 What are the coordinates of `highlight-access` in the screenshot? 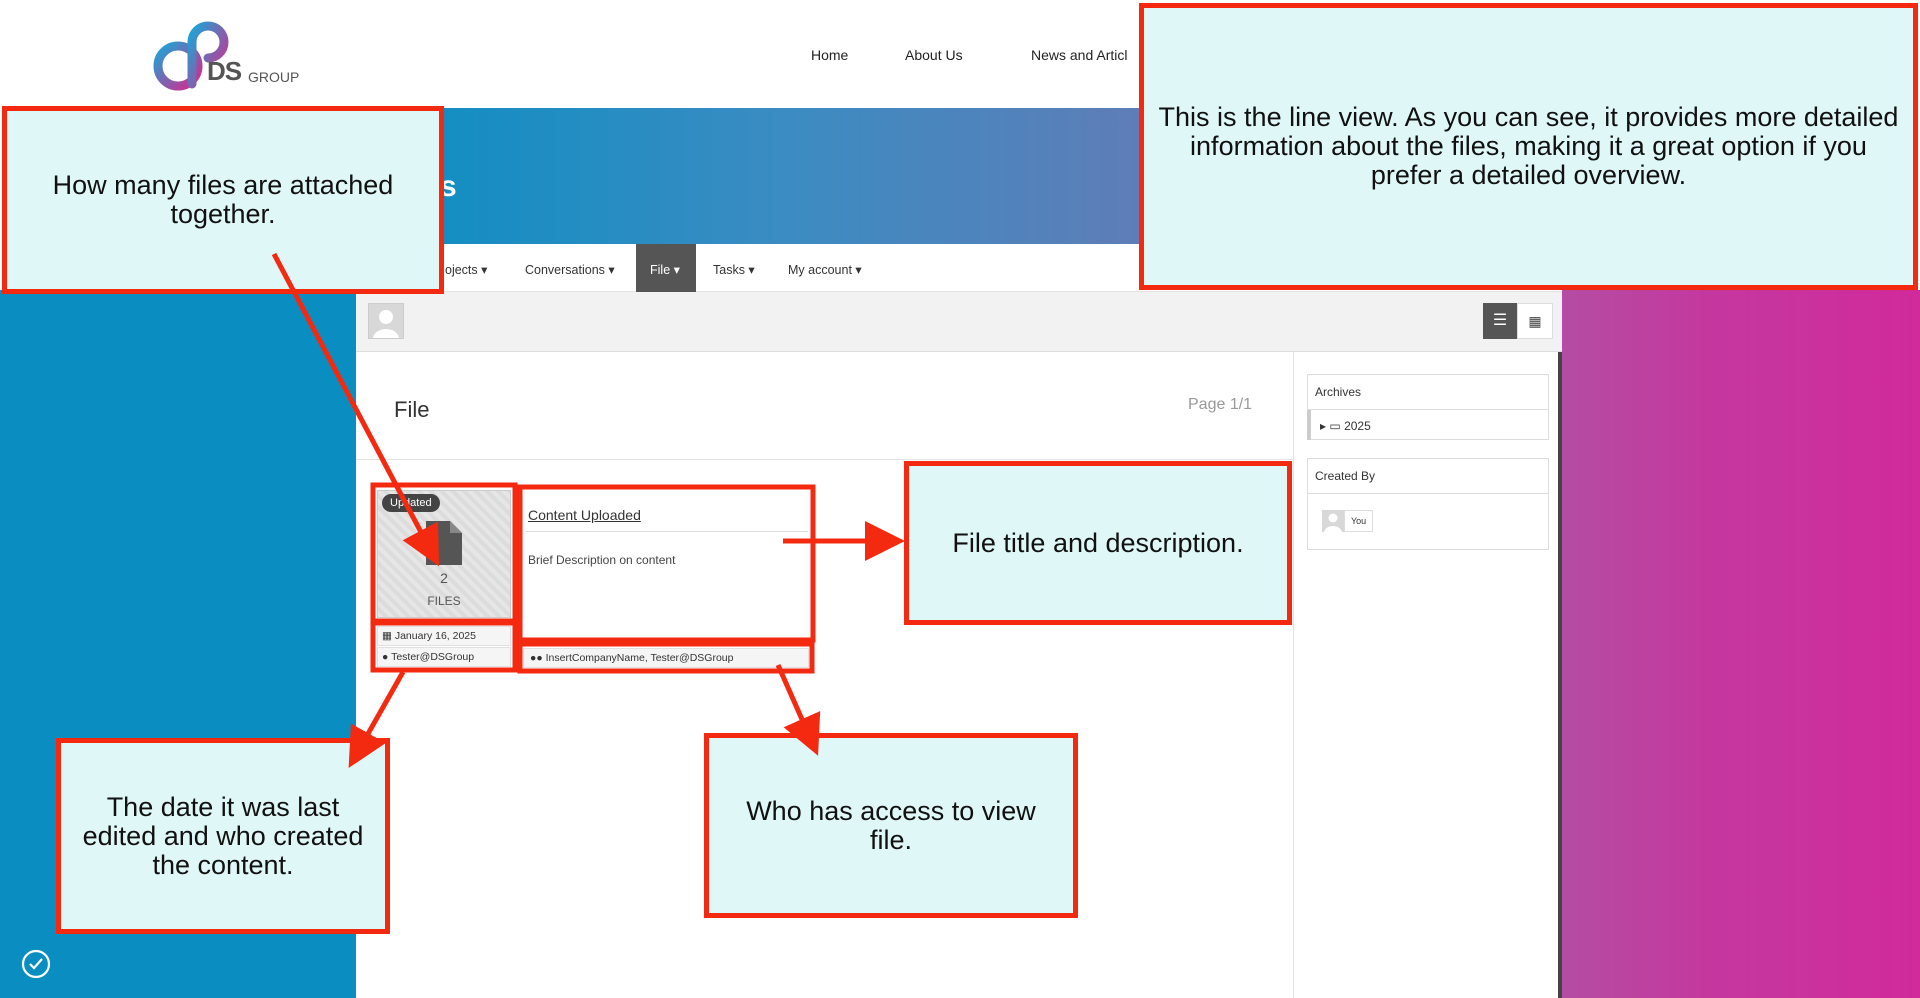 It's located at (666, 657).